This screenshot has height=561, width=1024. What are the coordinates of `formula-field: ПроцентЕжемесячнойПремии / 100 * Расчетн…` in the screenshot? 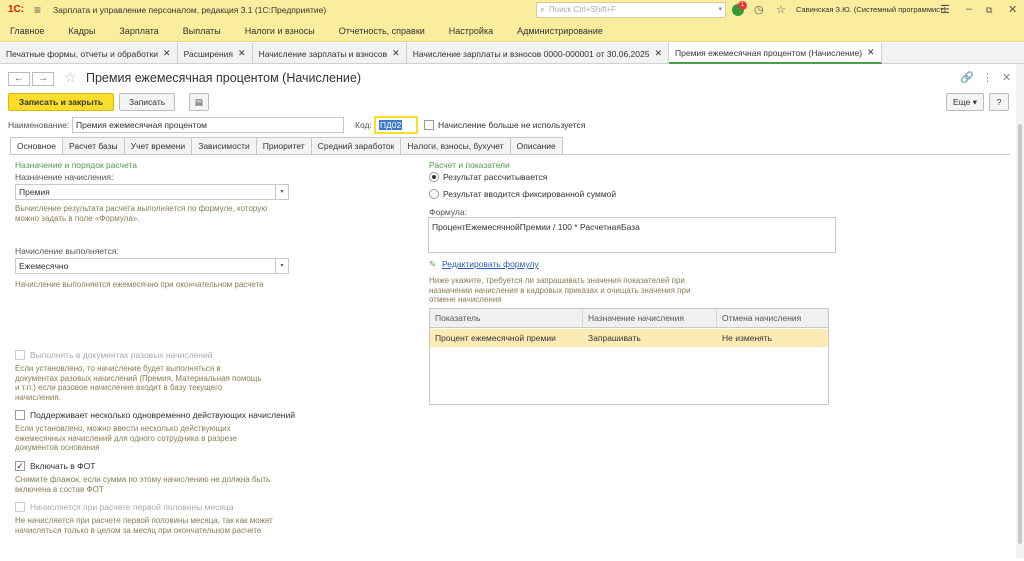 It's located at (632, 235).